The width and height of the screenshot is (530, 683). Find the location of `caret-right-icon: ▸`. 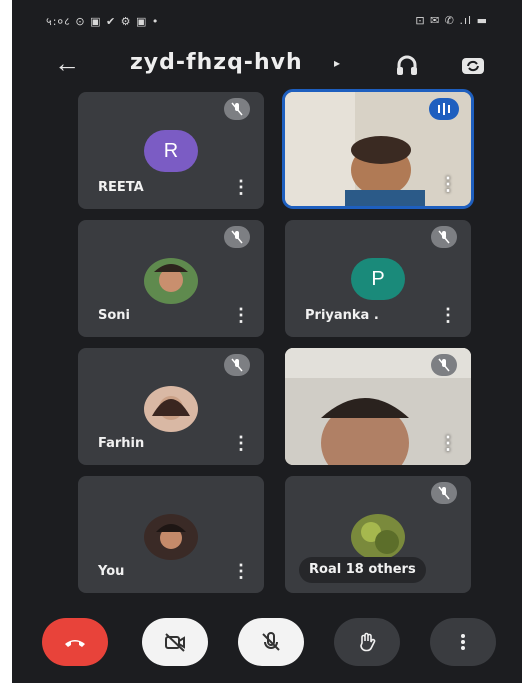

caret-right-icon: ▸ is located at coordinates (337, 63).